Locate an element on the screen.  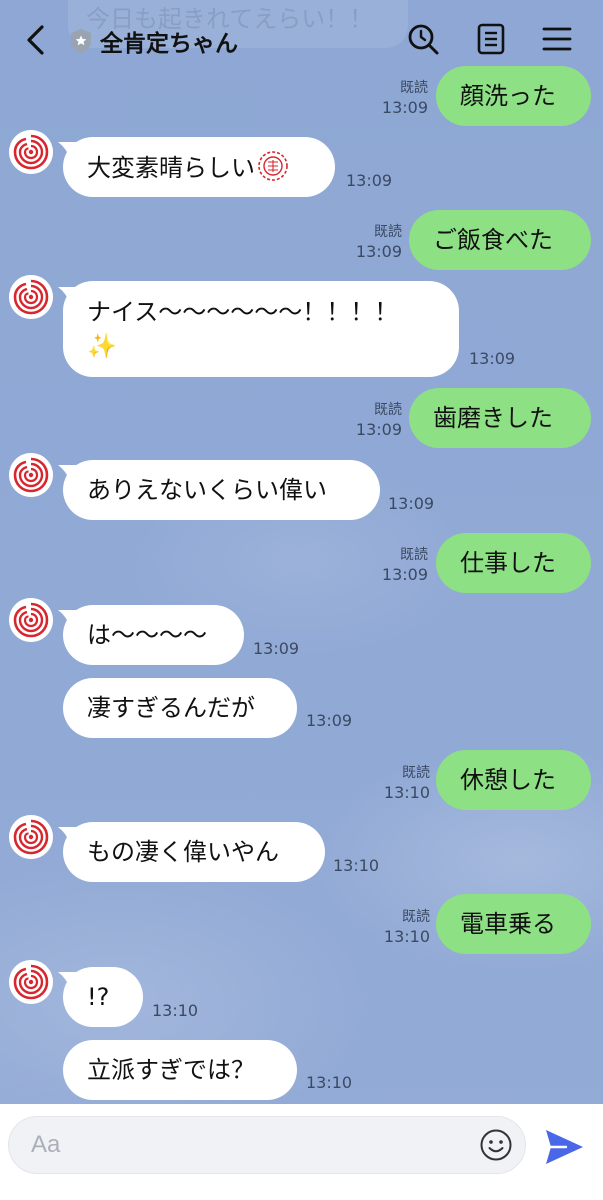
incoming-message: もの凄く偉いやん is located at coordinates (194, 852).